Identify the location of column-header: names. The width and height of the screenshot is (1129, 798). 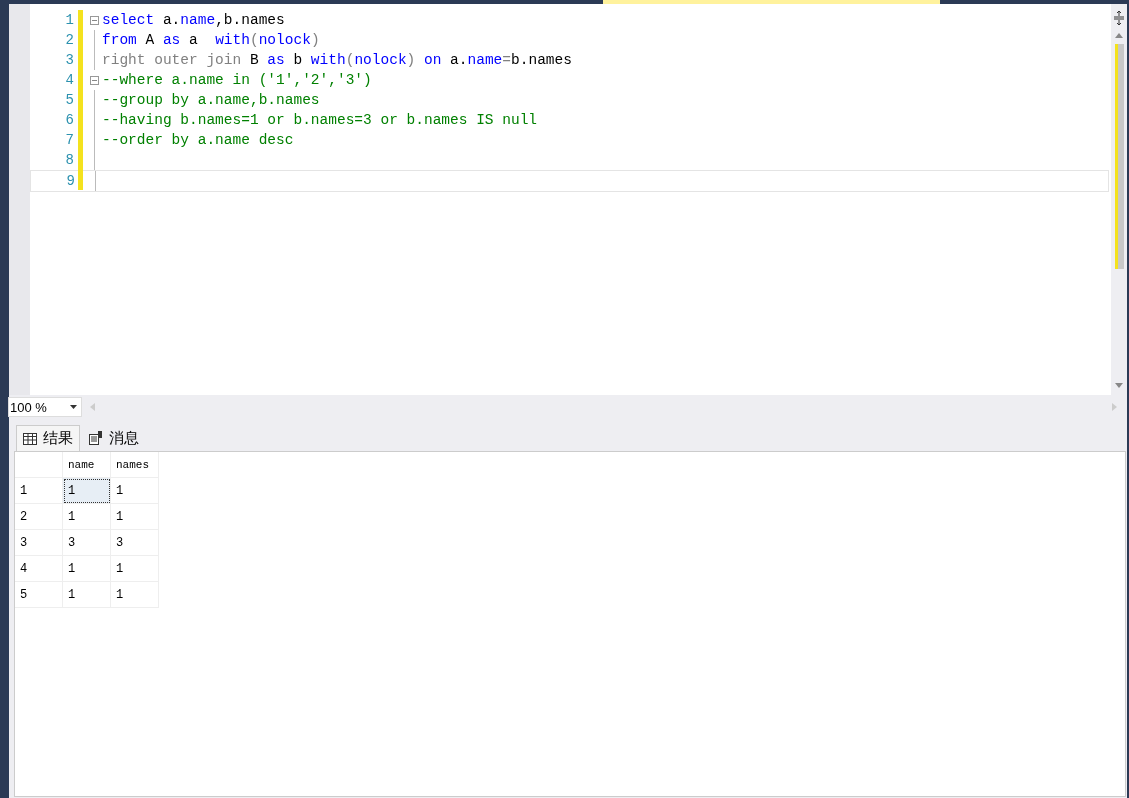
(134, 465).